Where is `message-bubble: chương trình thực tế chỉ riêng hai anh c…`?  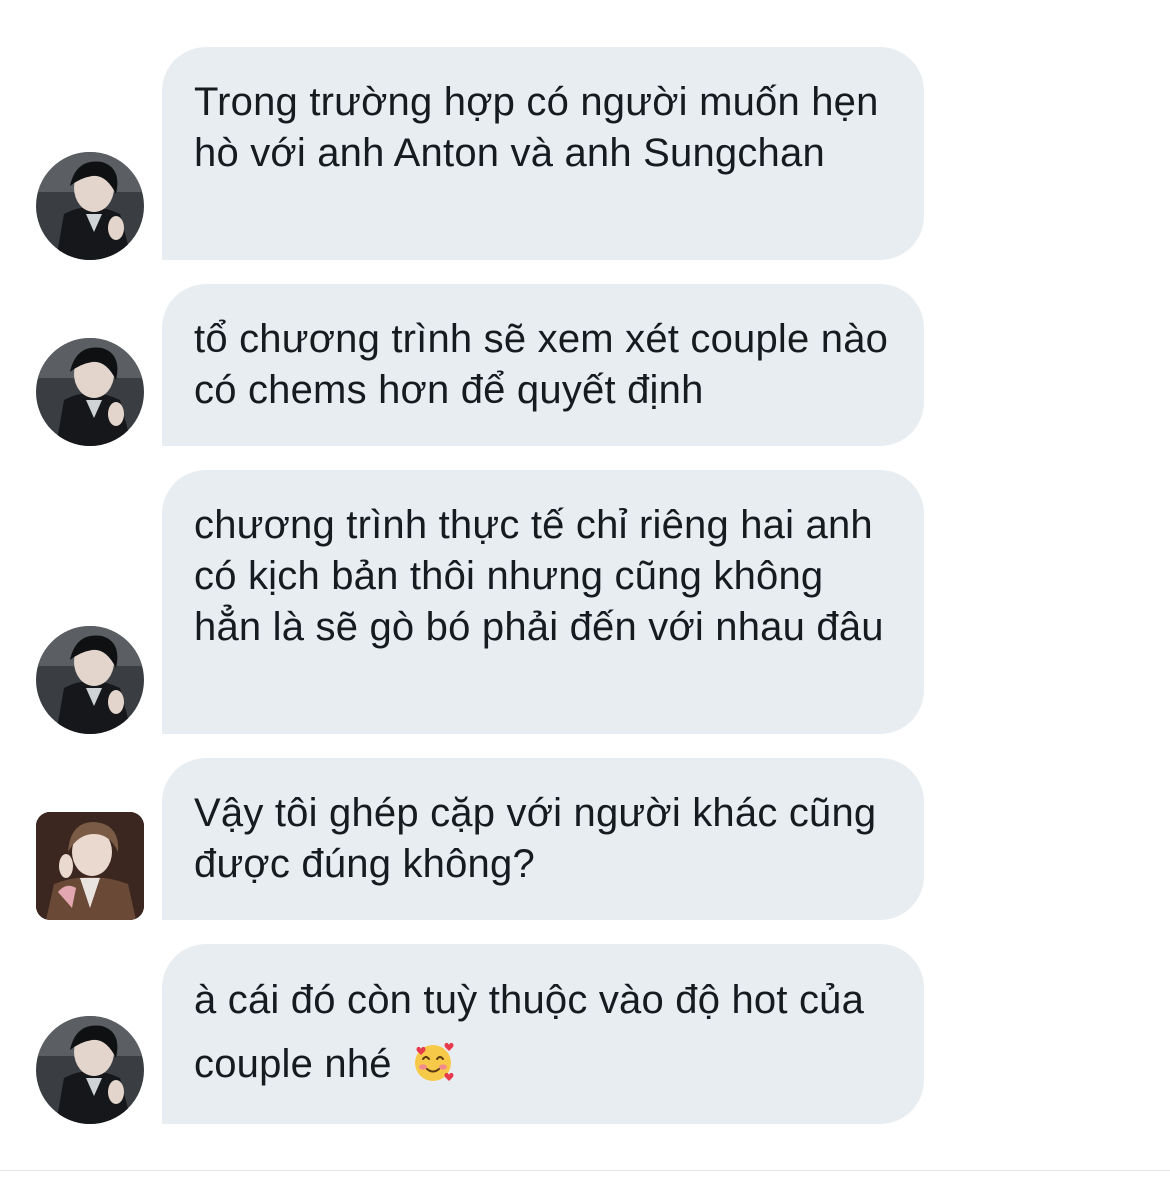 message-bubble: chương trình thực tế chỉ riêng hai anh c… is located at coordinates (543, 602).